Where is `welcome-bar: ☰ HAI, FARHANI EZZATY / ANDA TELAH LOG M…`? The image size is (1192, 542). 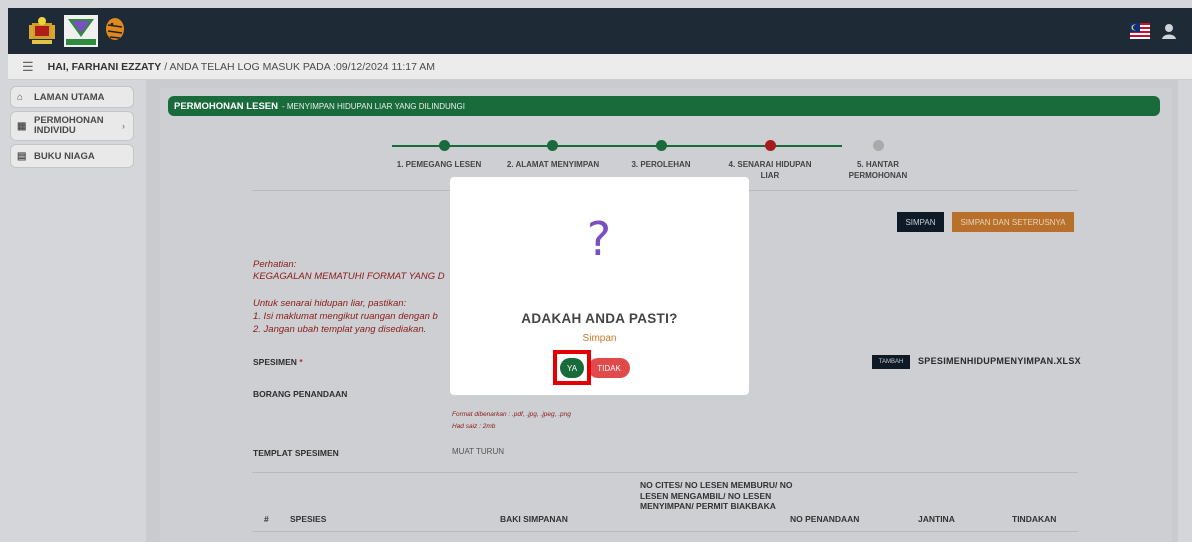
welcome-bar: ☰ HAI, FARHANI EZZATY / ANDA TELAH LOG M… is located at coordinates (600, 67).